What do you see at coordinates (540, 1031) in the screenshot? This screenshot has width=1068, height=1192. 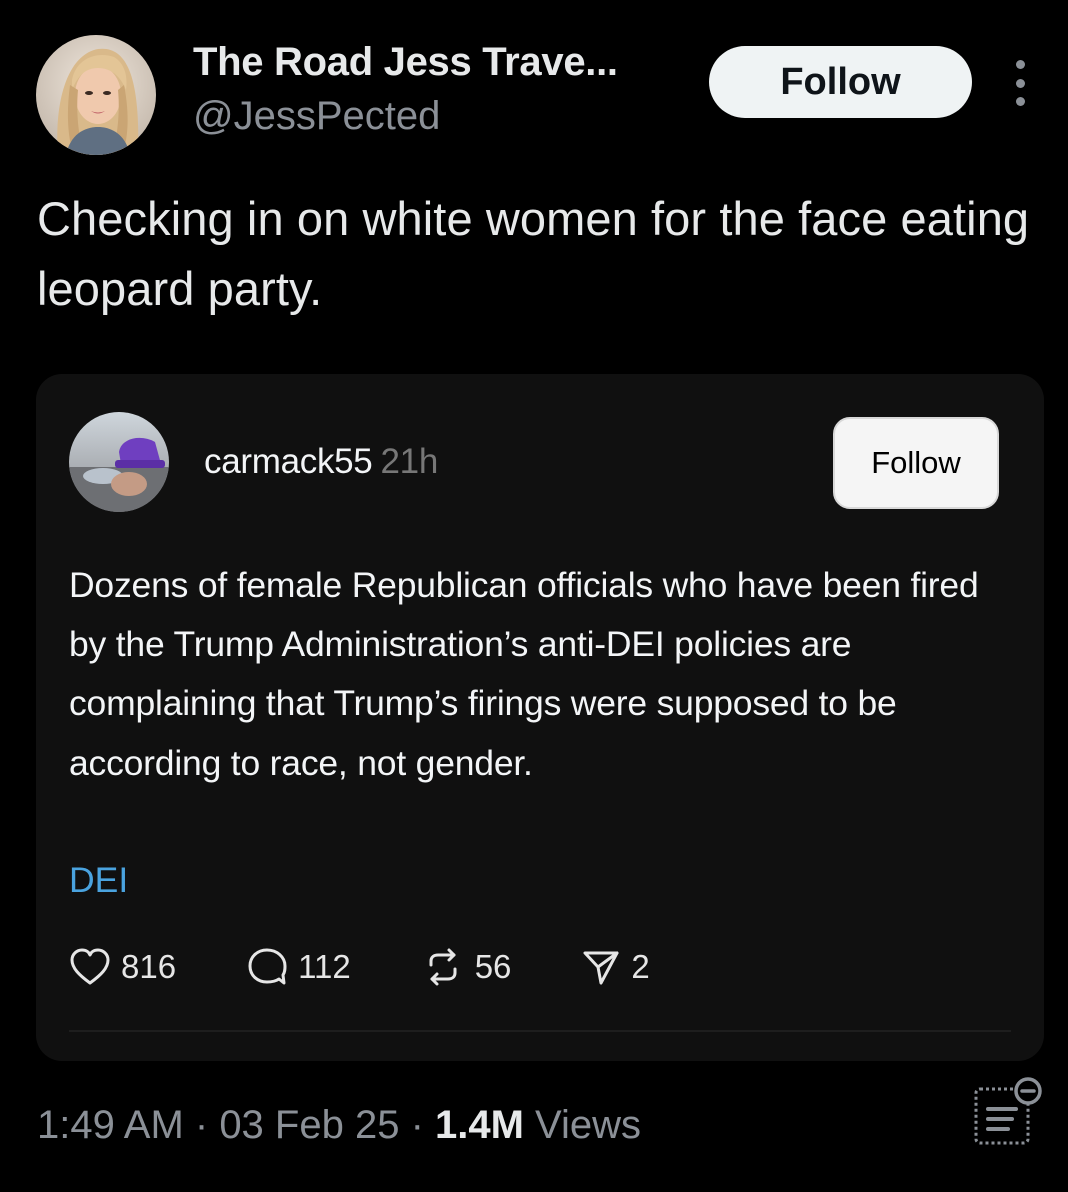 I see `embed-divider` at bounding box center [540, 1031].